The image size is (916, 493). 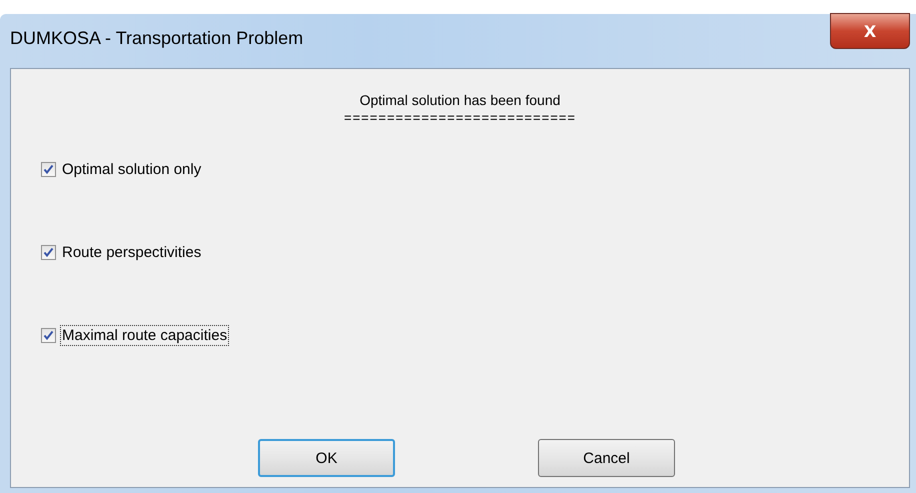 I want to click on checkbox-label: Maximal route capacities, so click(x=145, y=335).